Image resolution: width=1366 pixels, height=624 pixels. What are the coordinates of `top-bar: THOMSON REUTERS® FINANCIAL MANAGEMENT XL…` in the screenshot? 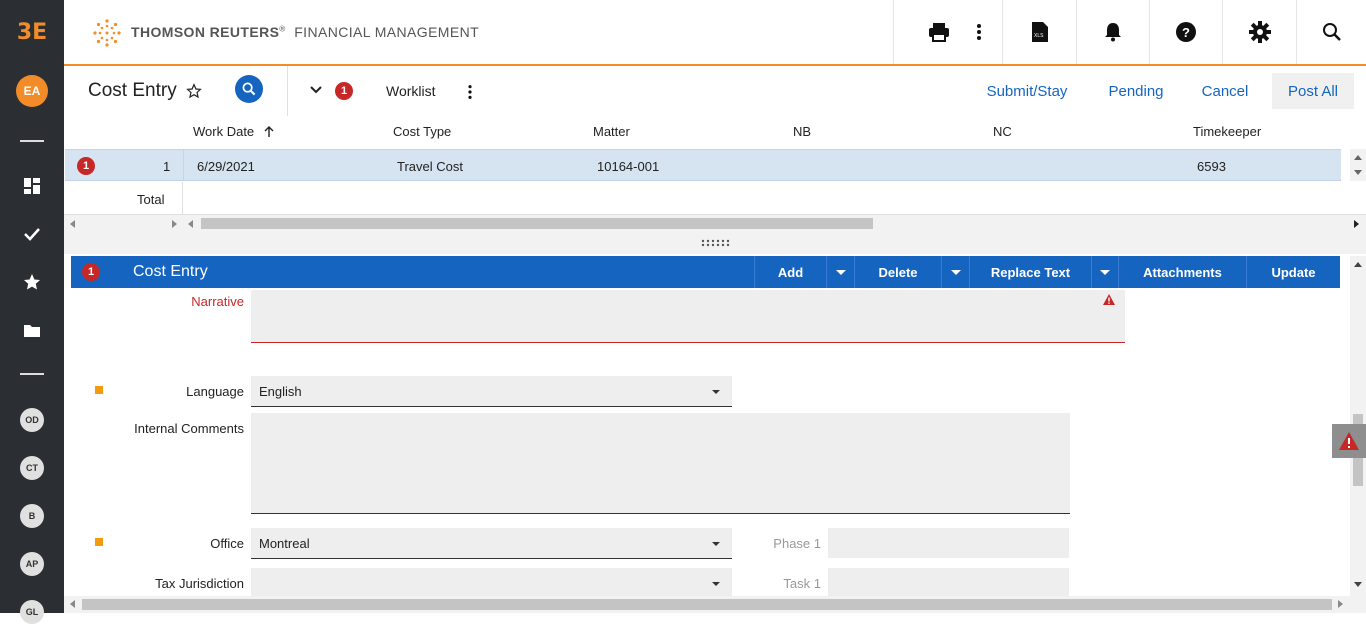 It's located at (715, 32).